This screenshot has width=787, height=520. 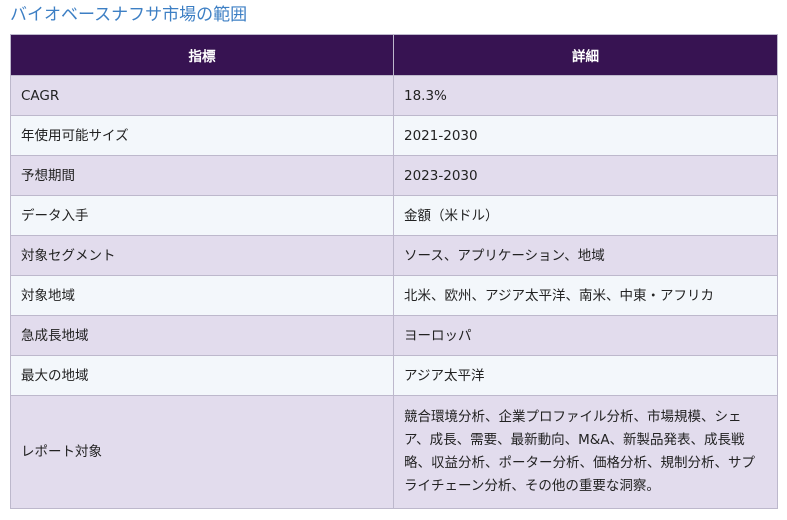 I want to click on table-row: 最大の地域 アジア太平洋, so click(x=394, y=375).